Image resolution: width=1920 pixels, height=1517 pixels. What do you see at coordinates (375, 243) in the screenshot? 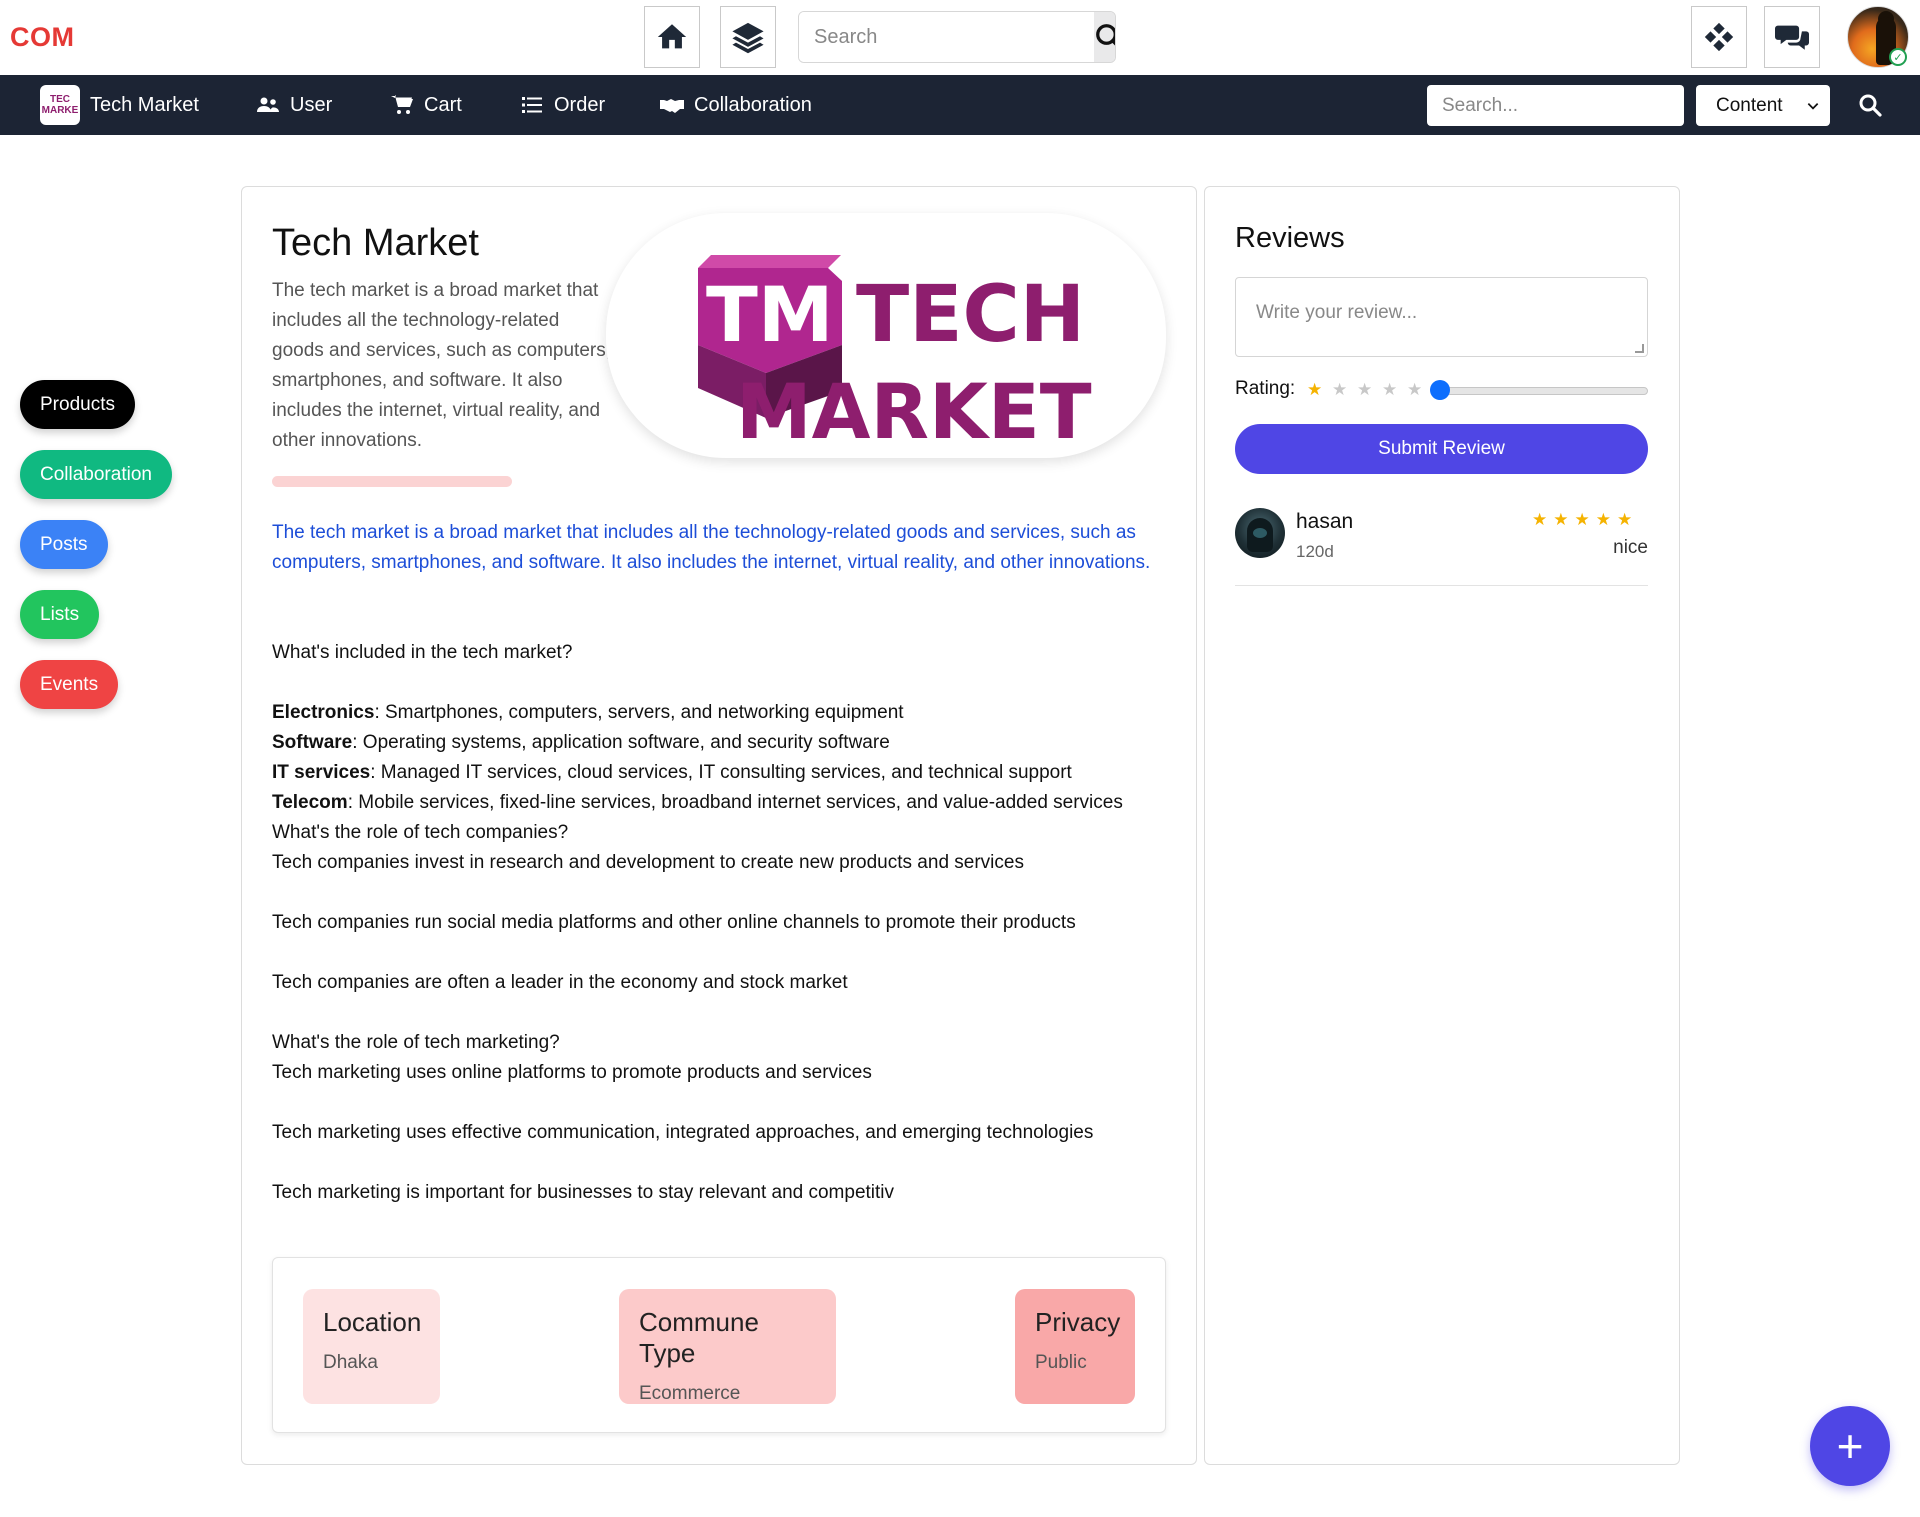
I see `page-title: Tech Market` at bounding box center [375, 243].